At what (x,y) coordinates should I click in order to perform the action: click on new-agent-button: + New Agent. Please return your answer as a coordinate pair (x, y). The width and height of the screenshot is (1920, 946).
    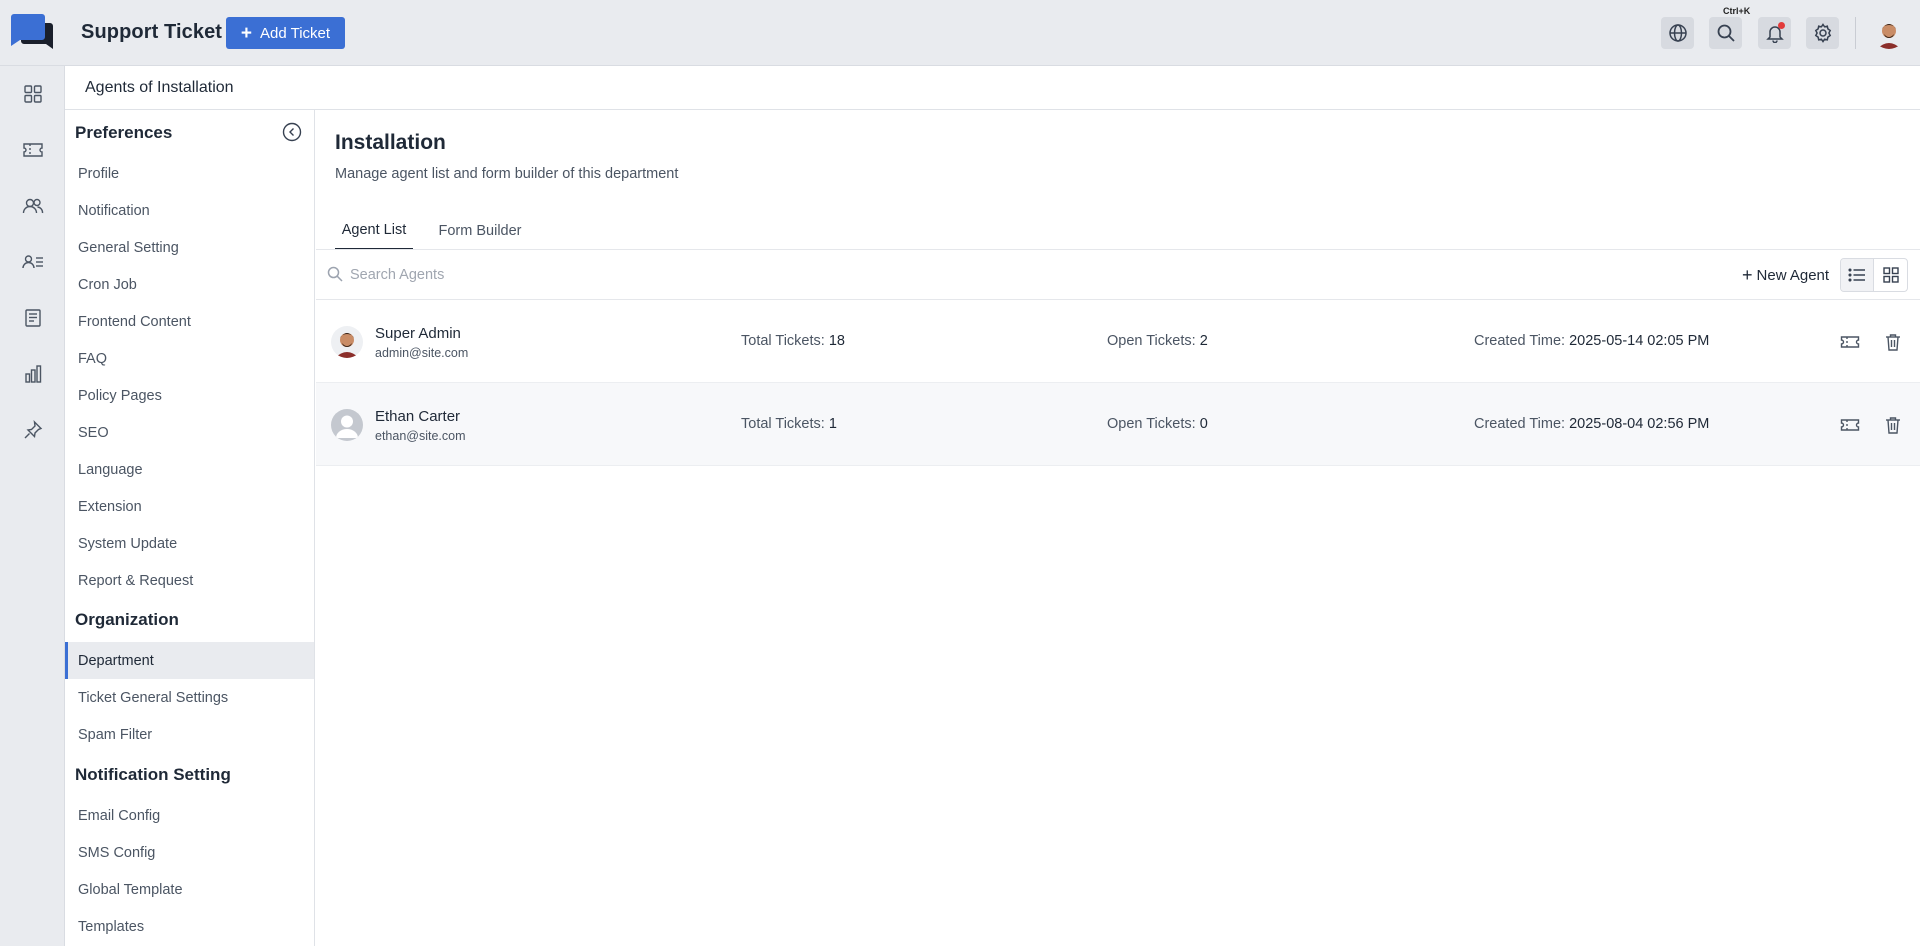
    Looking at the image, I should click on (1785, 275).